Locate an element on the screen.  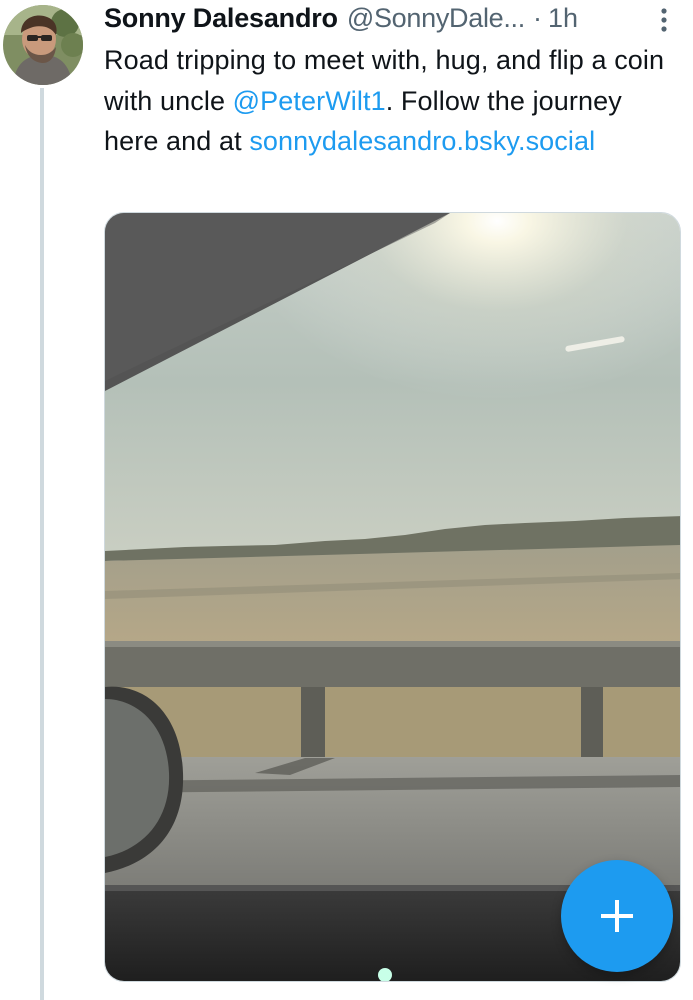
plus-icon is located at coordinates (617, 916).